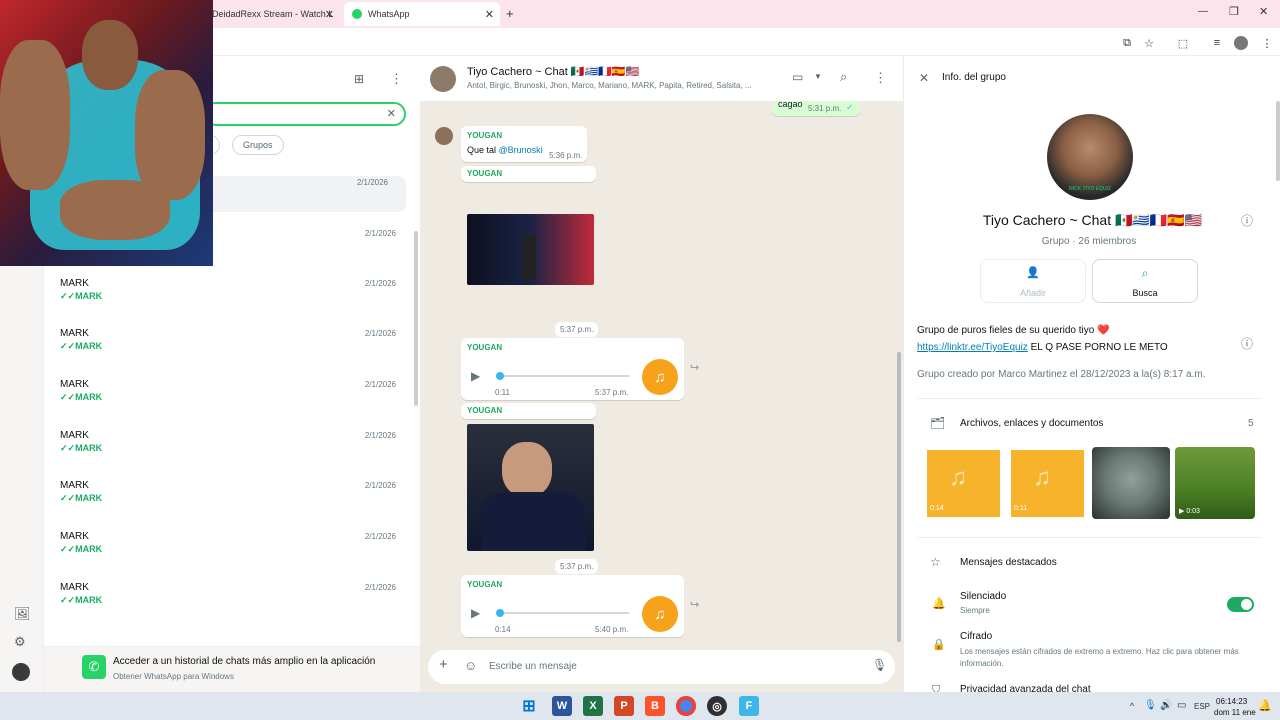  What do you see at coordinates (593, 706) in the screenshot?
I see `excel-icon: X` at bounding box center [593, 706].